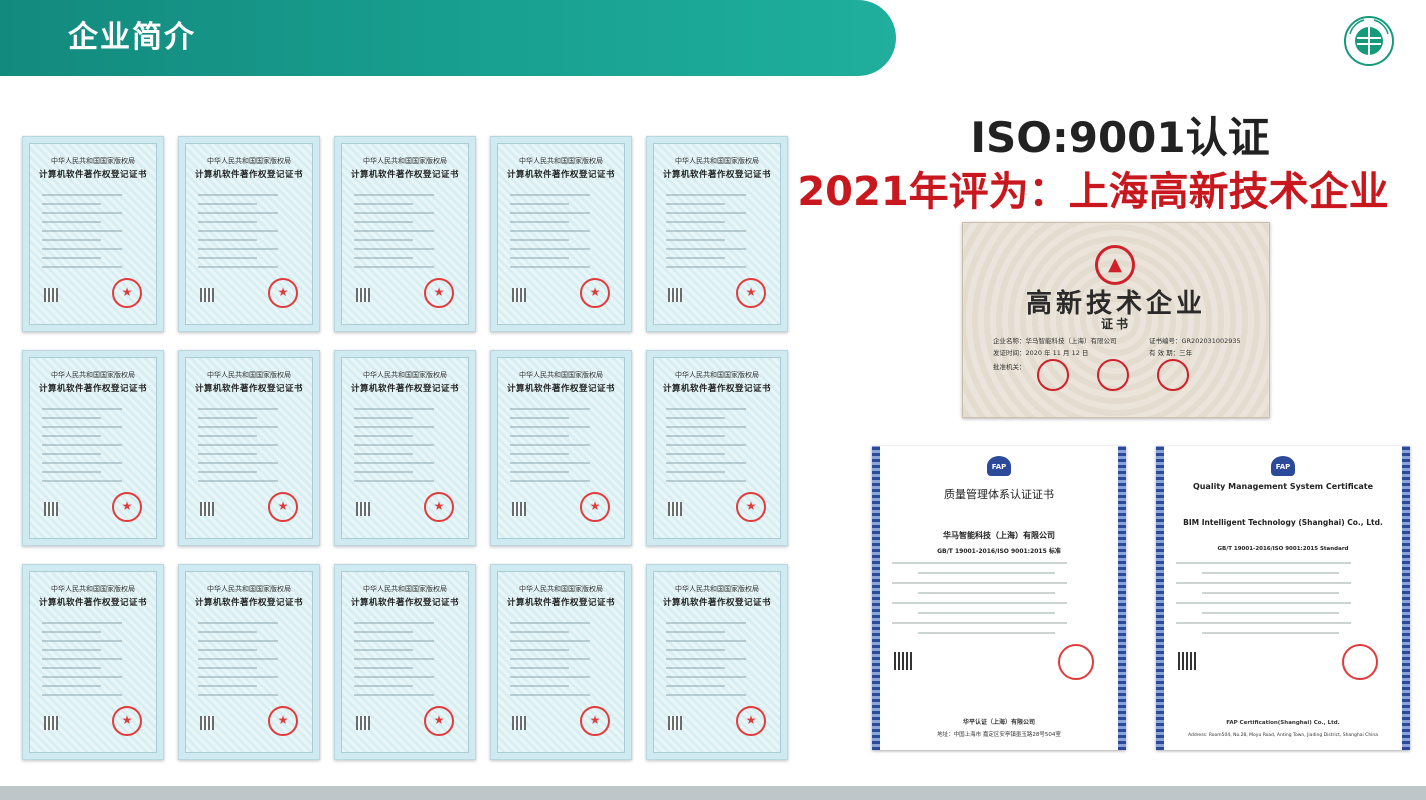 Image resolution: width=1426 pixels, height=800 pixels. I want to click on iso-en-title: Quality Management System Certificate, so click(1283, 486).